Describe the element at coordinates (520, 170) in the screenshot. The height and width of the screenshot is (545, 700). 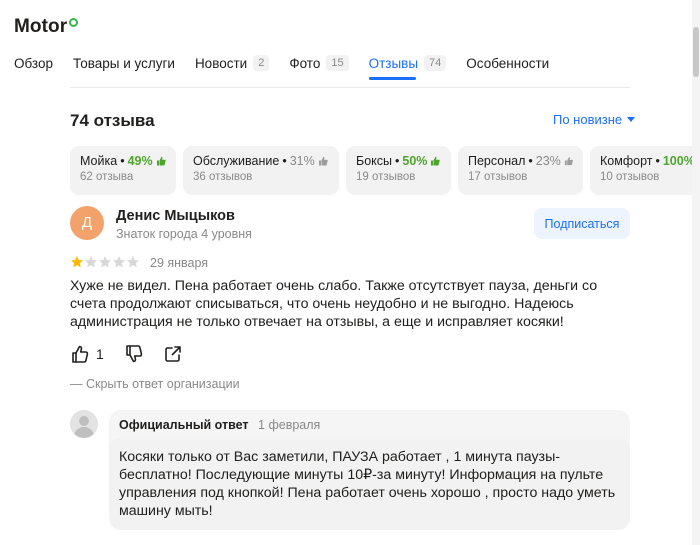
I see `aspect-chip: Персонал • 23% 17 отзывов` at that location.